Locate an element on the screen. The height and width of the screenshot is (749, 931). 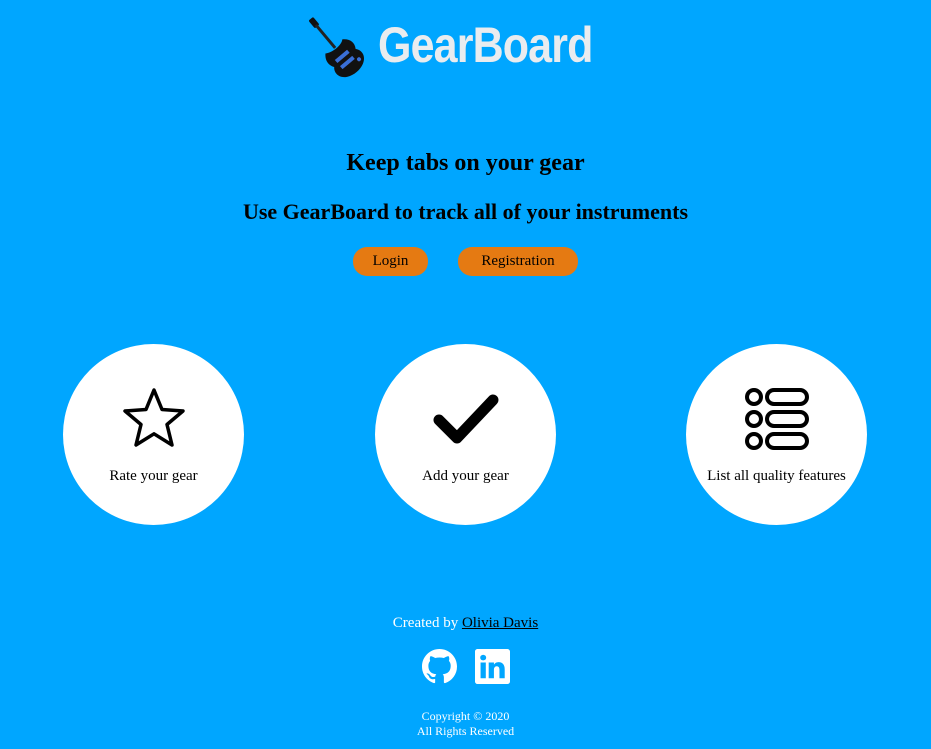
feature-label: Rate your gear is located at coordinates (153, 476).